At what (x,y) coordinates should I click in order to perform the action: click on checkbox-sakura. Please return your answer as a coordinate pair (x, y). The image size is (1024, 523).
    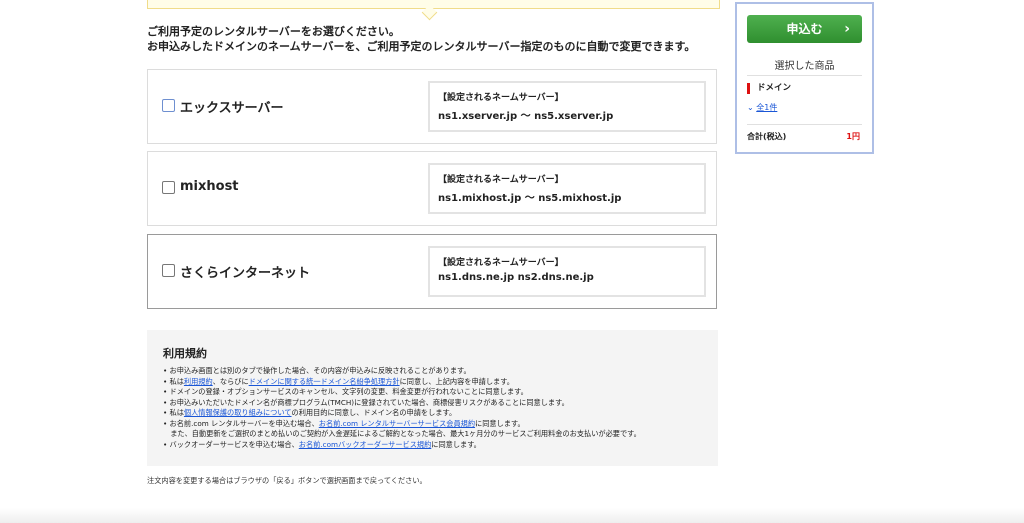
    Looking at the image, I should click on (168, 270).